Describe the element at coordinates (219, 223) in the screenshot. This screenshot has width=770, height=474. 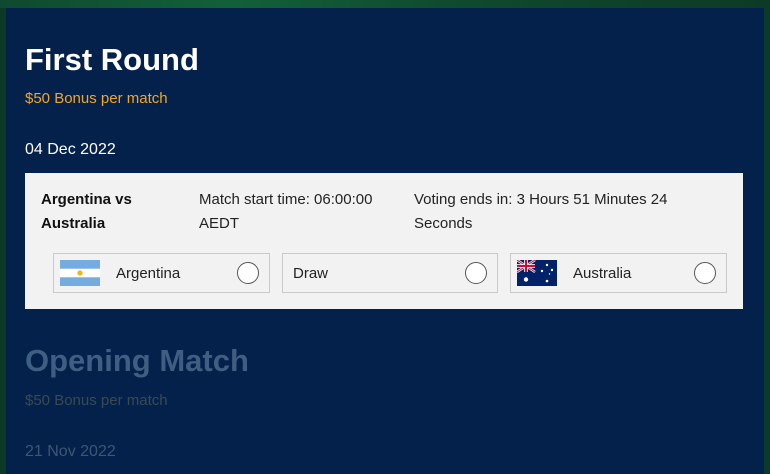
I see `start-time-line-2: AEDT` at that location.